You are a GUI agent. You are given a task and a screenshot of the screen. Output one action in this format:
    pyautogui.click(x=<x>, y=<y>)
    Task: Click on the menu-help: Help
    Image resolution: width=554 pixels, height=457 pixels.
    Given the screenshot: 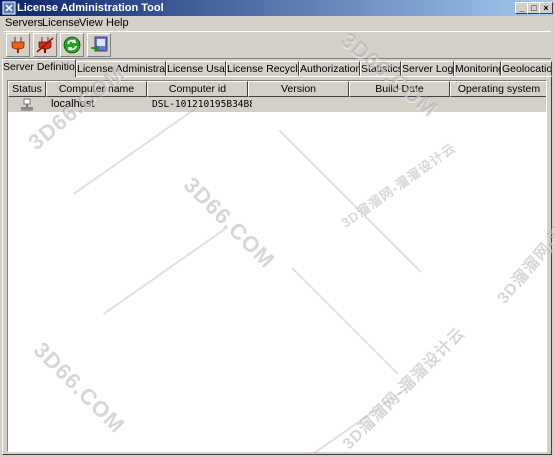 What is the action you would take?
    pyautogui.click(x=117, y=23)
    